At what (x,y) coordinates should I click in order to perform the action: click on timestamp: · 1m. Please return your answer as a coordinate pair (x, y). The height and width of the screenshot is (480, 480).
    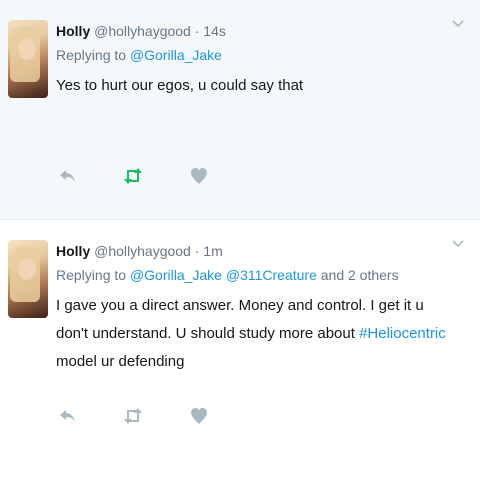
    Looking at the image, I should click on (209, 251).